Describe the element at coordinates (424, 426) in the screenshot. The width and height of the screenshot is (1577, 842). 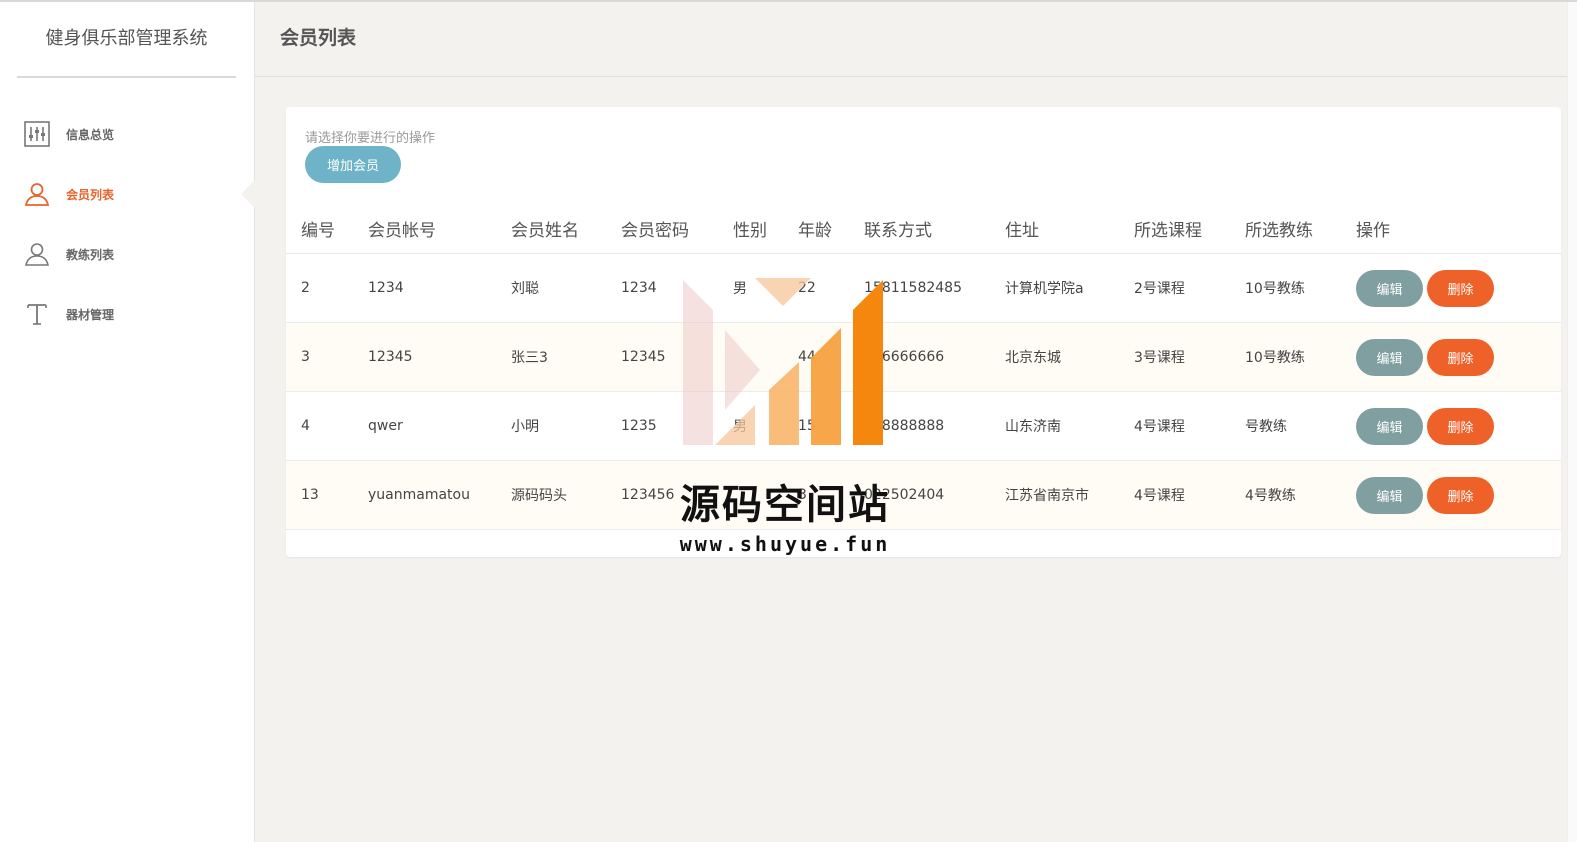
I see `cell-account: qwer` at that location.